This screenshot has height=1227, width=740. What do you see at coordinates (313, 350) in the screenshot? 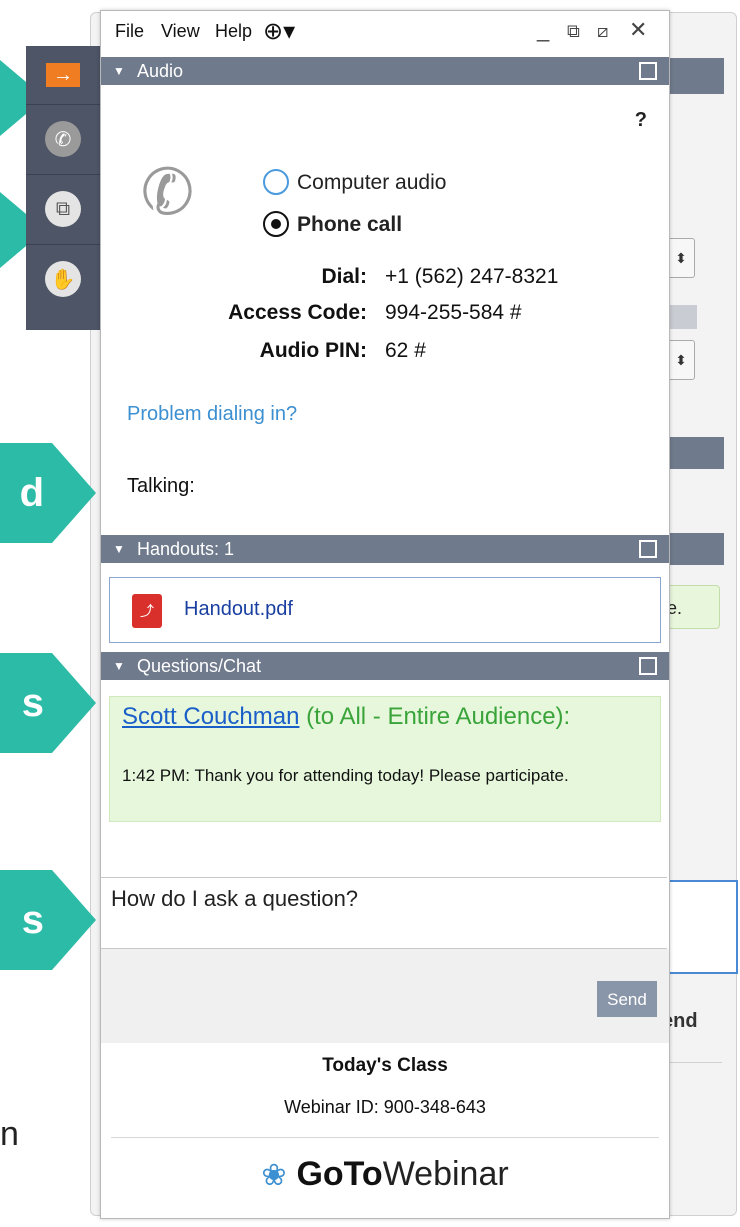
I see `audio-pin-label: Audio PIN:` at bounding box center [313, 350].